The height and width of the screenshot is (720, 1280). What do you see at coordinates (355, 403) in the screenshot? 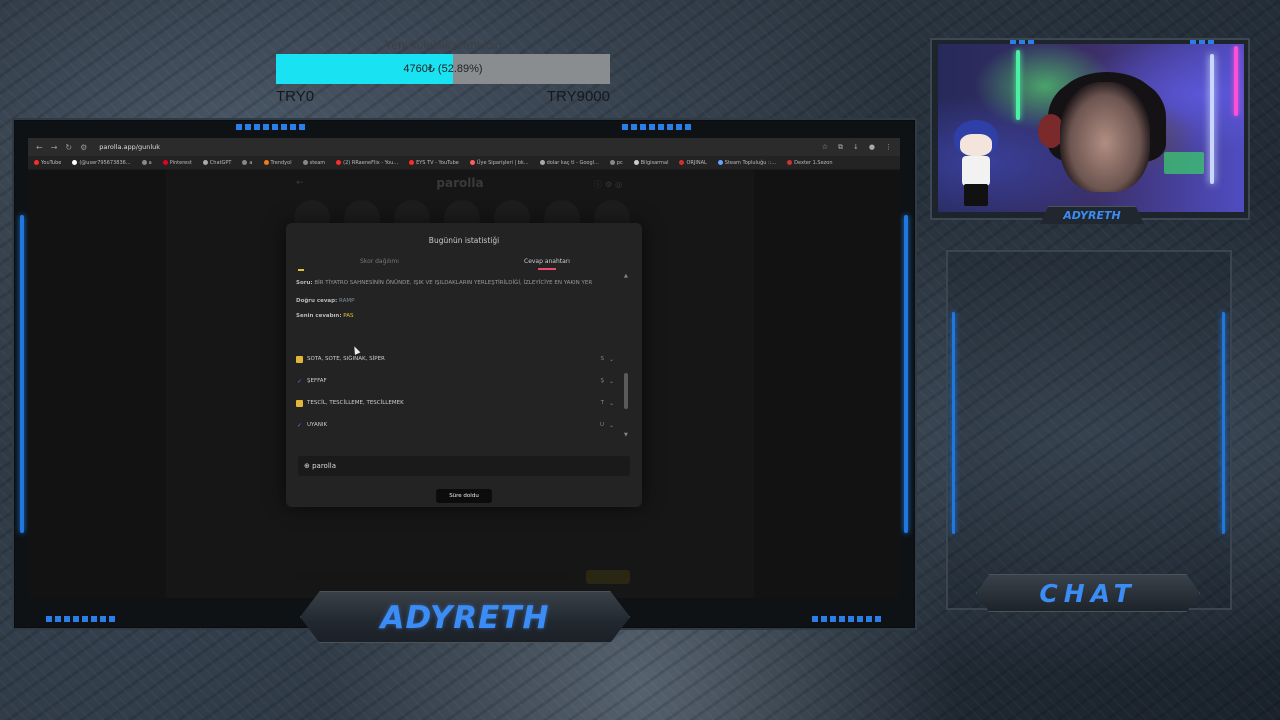
I see `answer-text: TESCİL, TESCİLLEME, TESCİLLEMEK` at bounding box center [355, 403].